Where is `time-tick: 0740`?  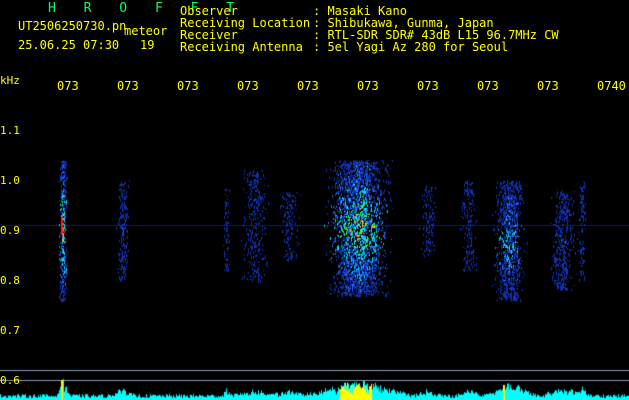
time-tick: 0740 is located at coordinates (611, 86).